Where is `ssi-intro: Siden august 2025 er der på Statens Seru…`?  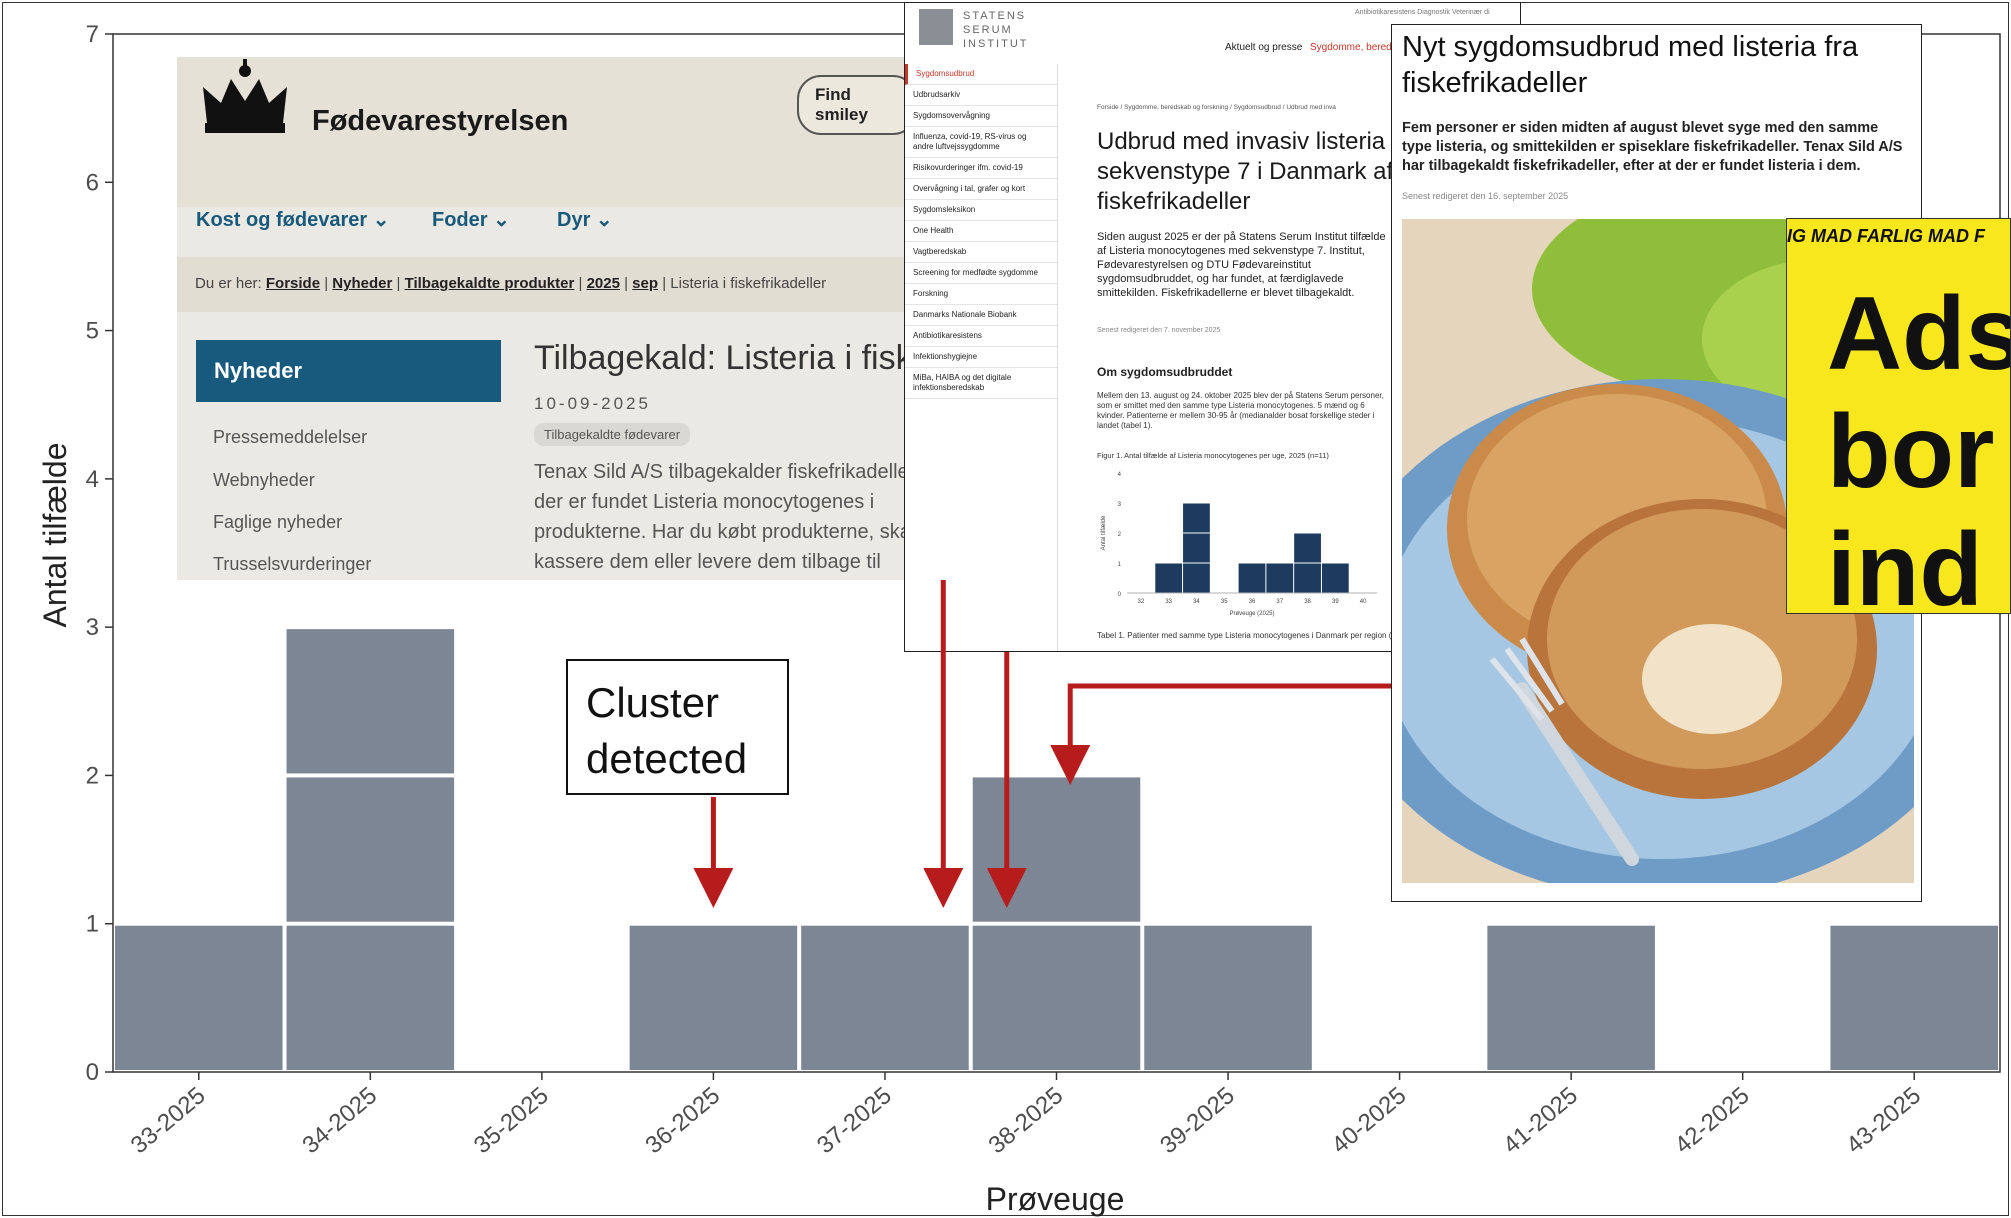
ssi-intro: Siden august 2025 er der på Statens Seru… is located at coordinates (1241, 265).